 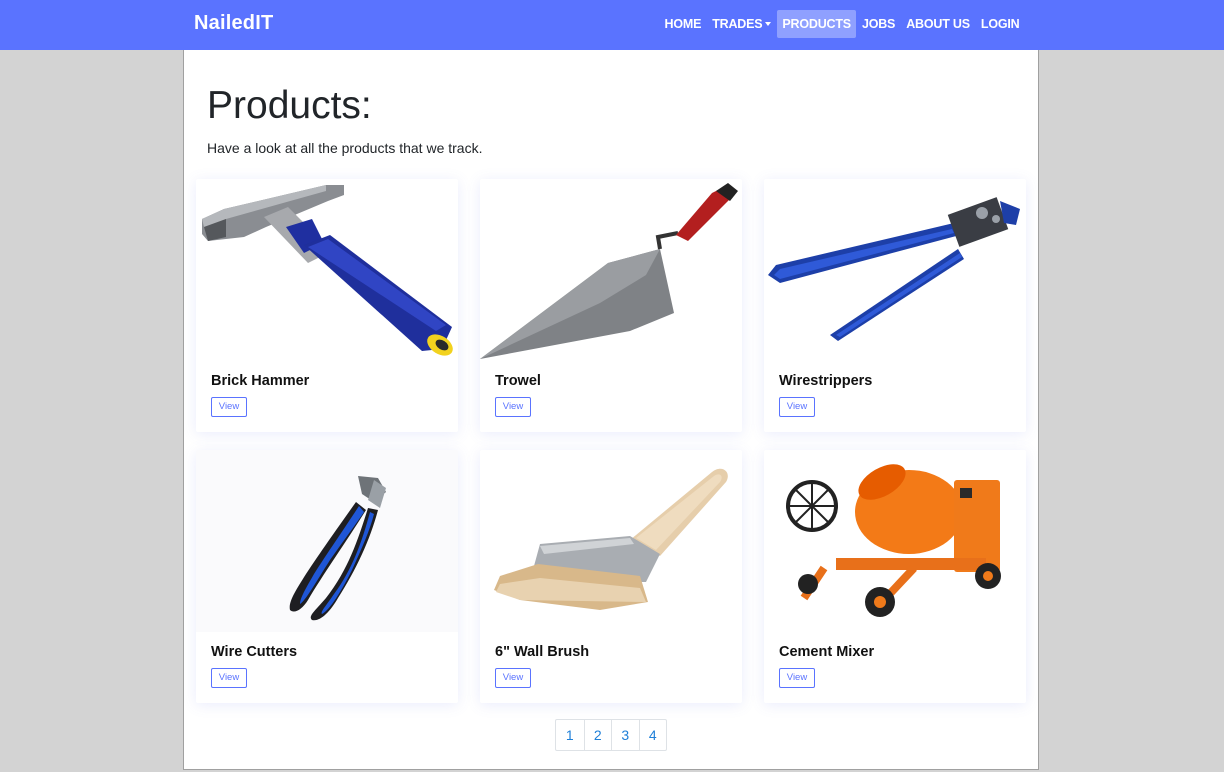 I want to click on product-card: Cement Mixer View, so click(x=895, y=576).